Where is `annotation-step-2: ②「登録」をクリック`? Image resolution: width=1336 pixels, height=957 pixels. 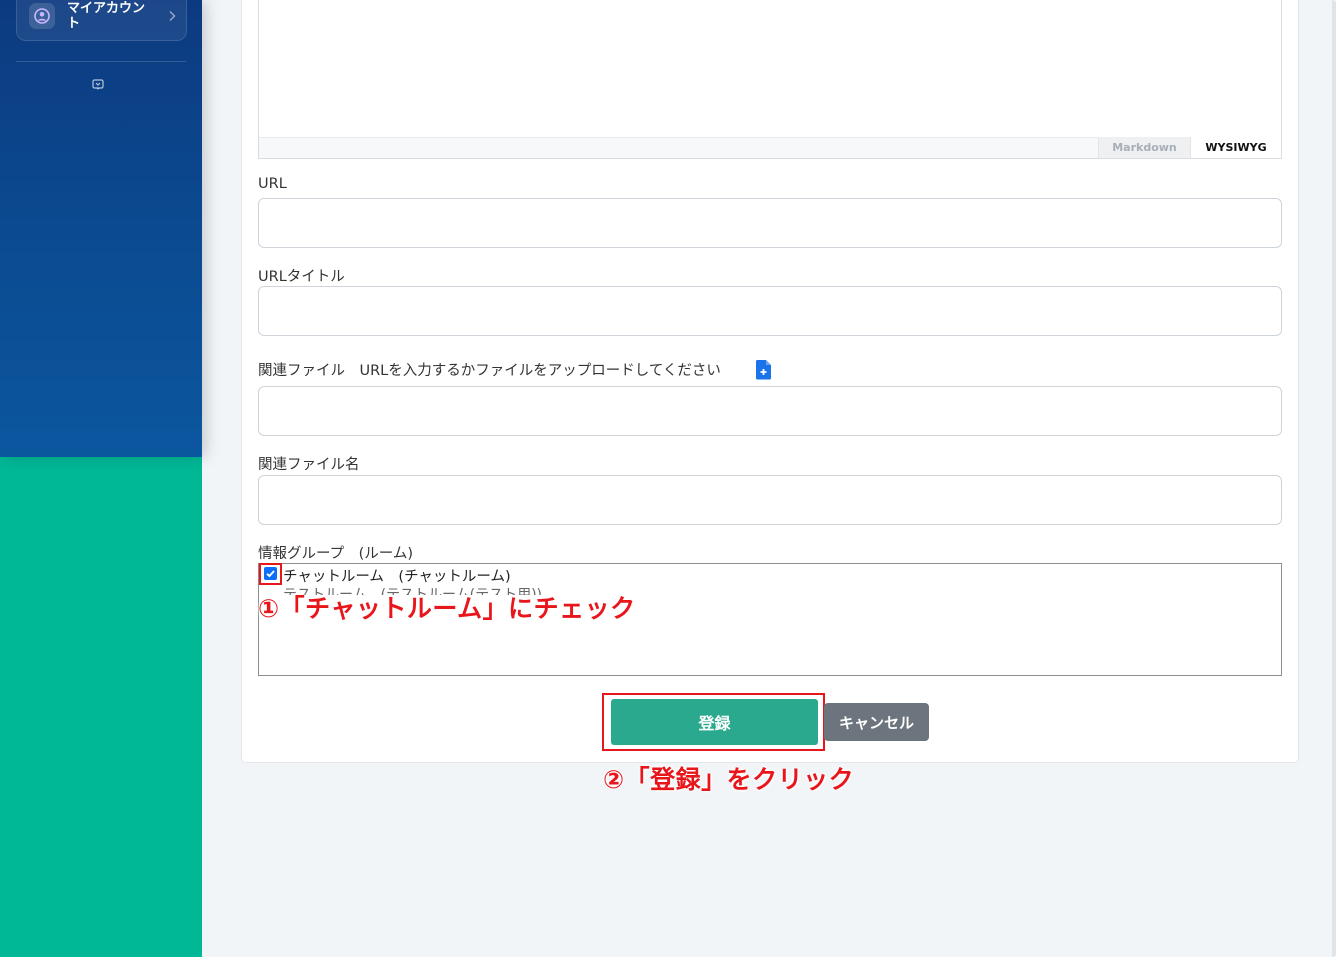
annotation-step-2: ②「登録」をクリック is located at coordinates (729, 779).